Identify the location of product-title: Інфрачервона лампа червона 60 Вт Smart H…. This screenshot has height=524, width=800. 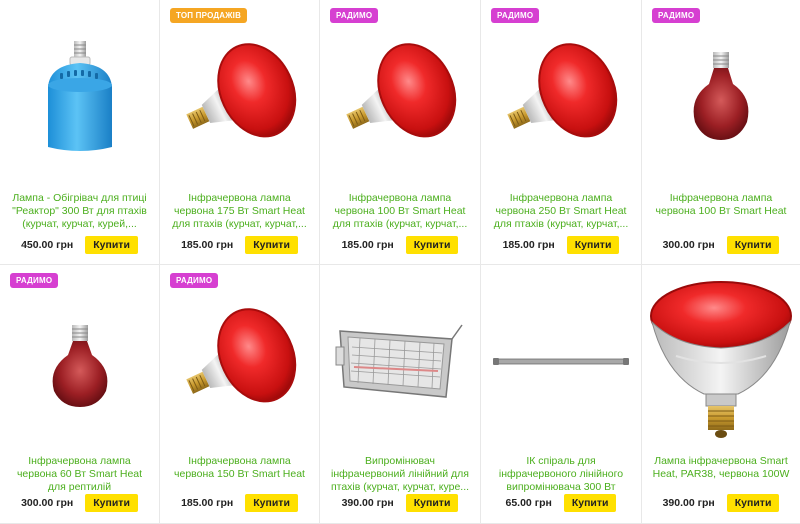
(79, 474).